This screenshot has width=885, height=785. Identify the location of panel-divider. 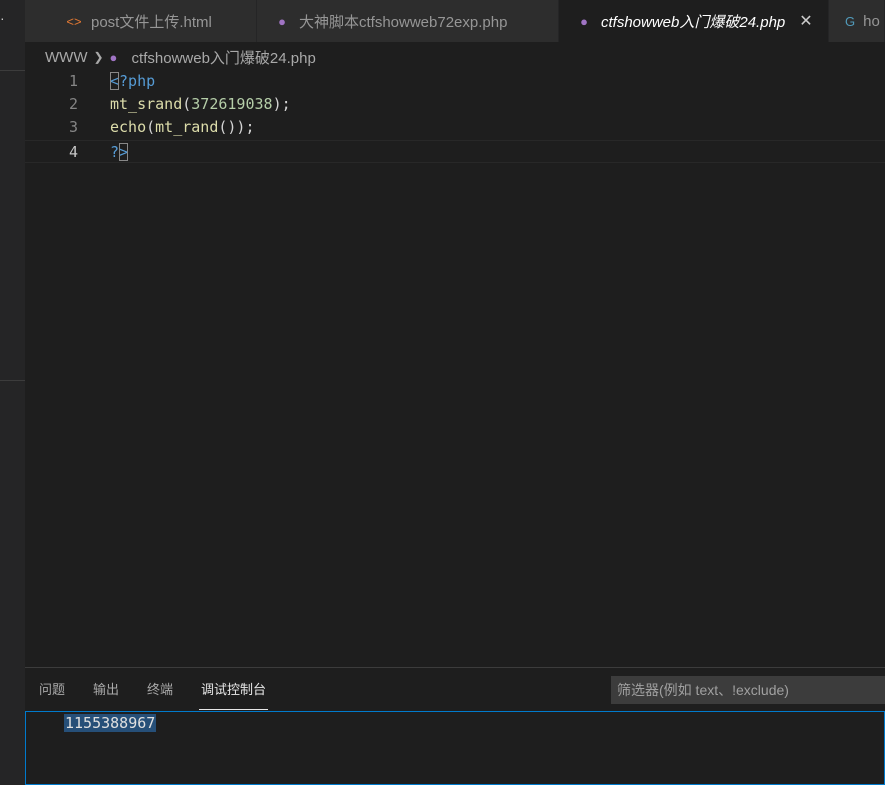
(455, 667).